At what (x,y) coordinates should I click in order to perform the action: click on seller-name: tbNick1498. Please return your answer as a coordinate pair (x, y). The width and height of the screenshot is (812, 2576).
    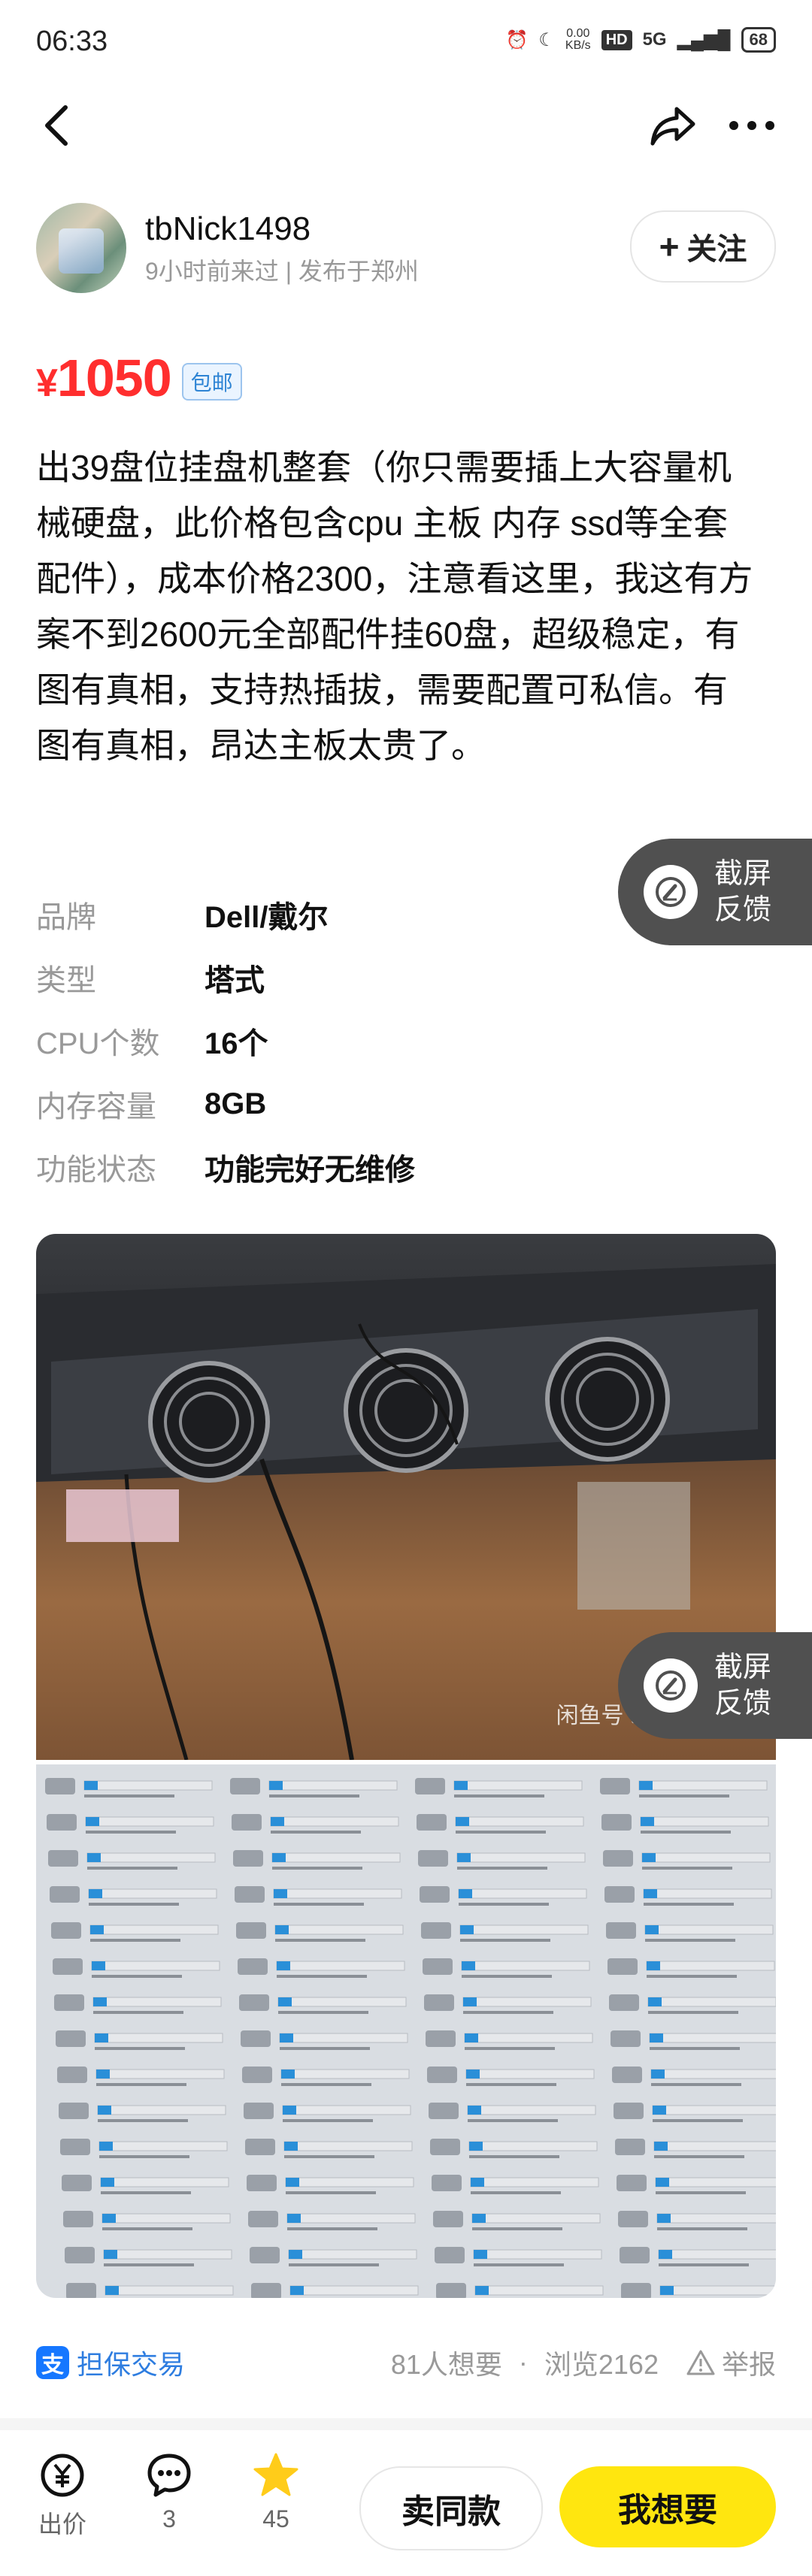
    Looking at the image, I should click on (228, 229).